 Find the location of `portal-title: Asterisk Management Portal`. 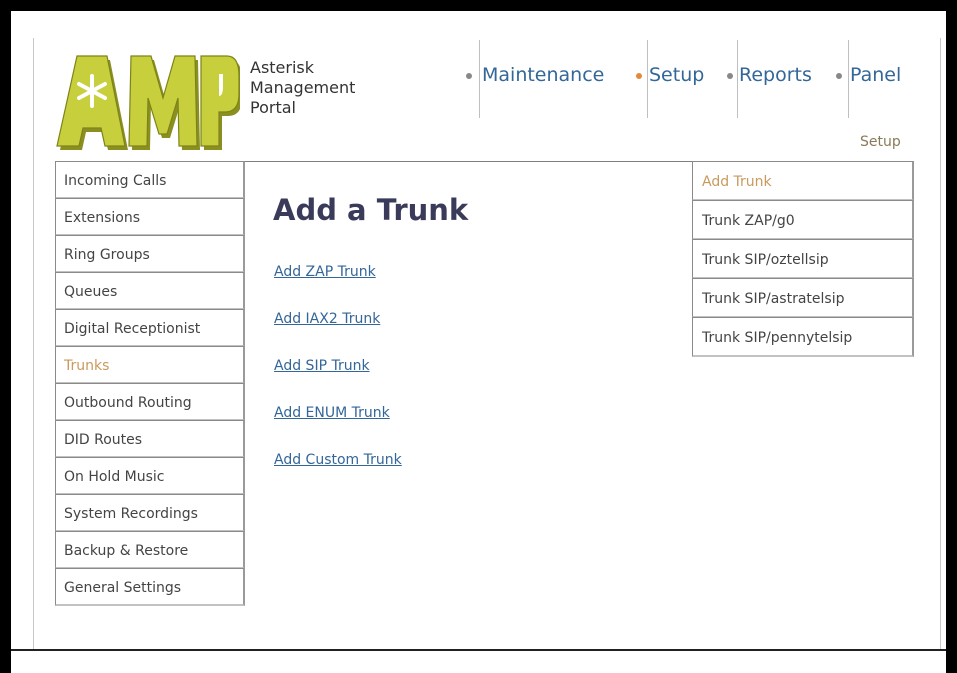

portal-title: Asterisk Management Portal is located at coordinates (303, 87).